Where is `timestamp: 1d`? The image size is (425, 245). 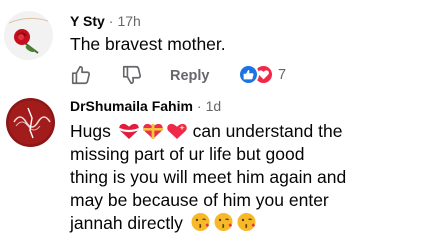
timestamp: 1d is located at coordinates (214, 106).